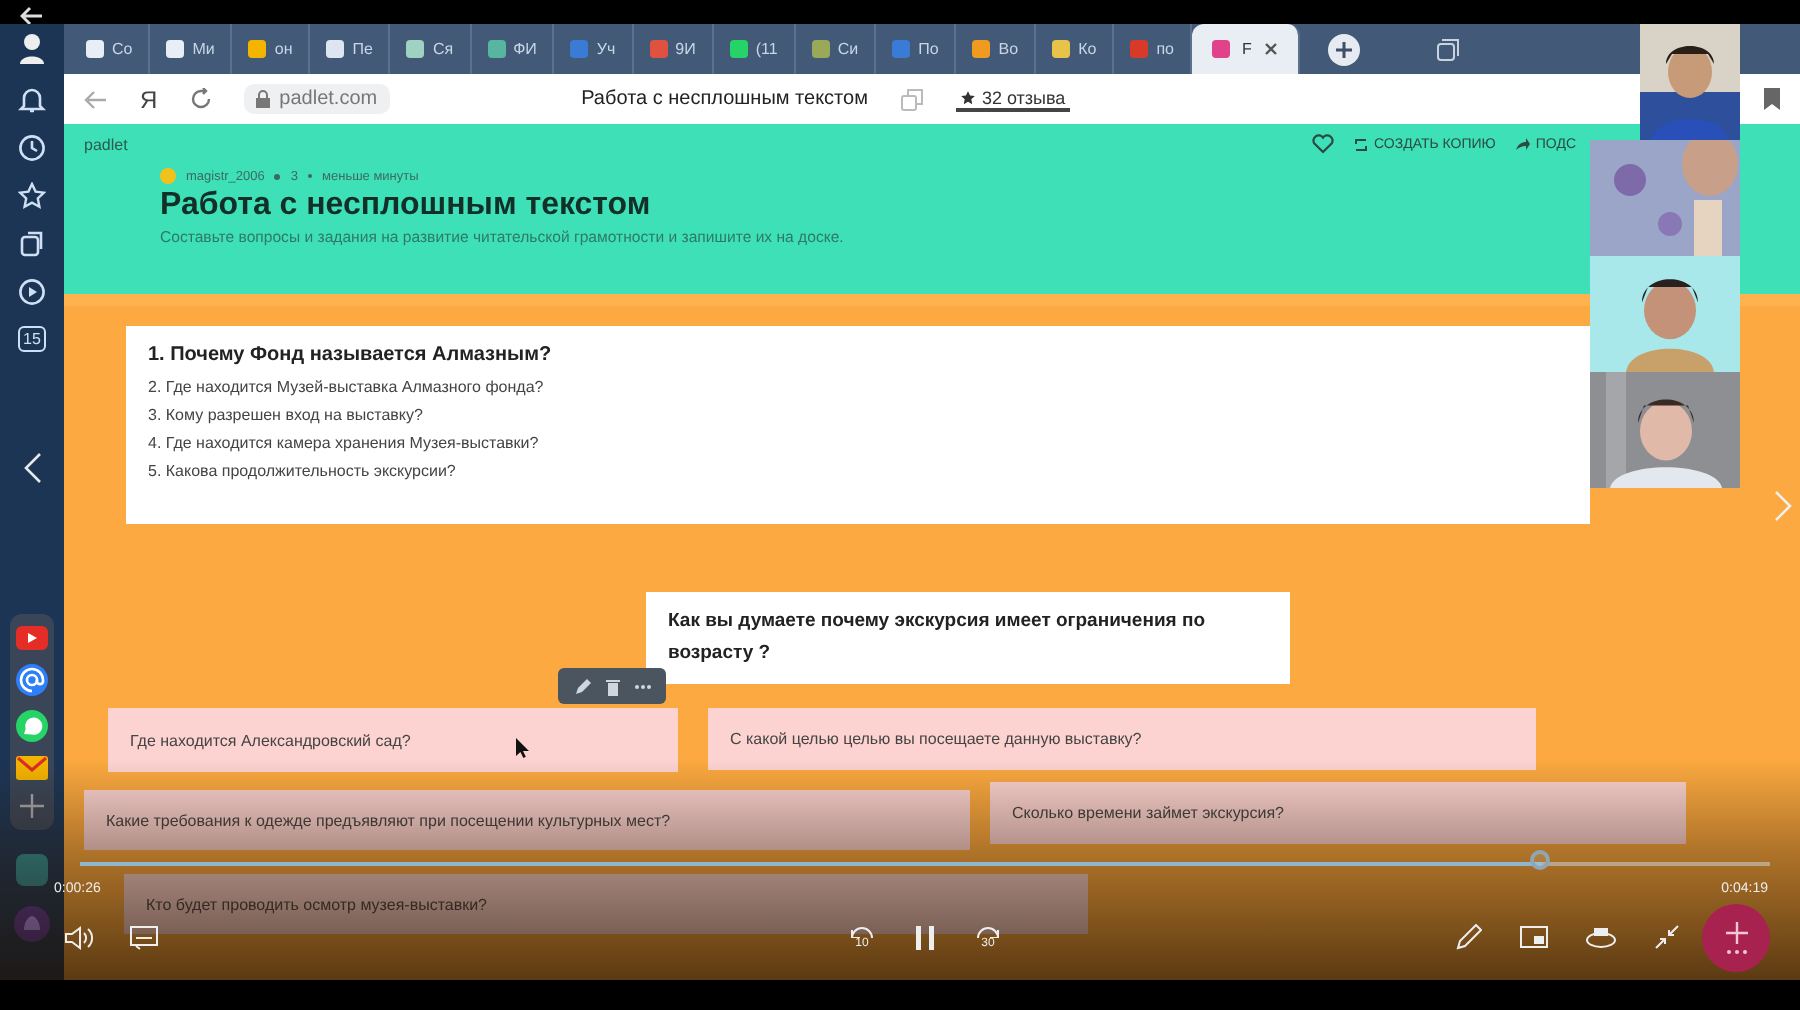 The height and width of the screenshot is (1010, 1800). Describe the element at coordinates (317, 904) in the screenshot. I see `card-text: Кто будет проводить осмотр музея-выставки?` at that location.